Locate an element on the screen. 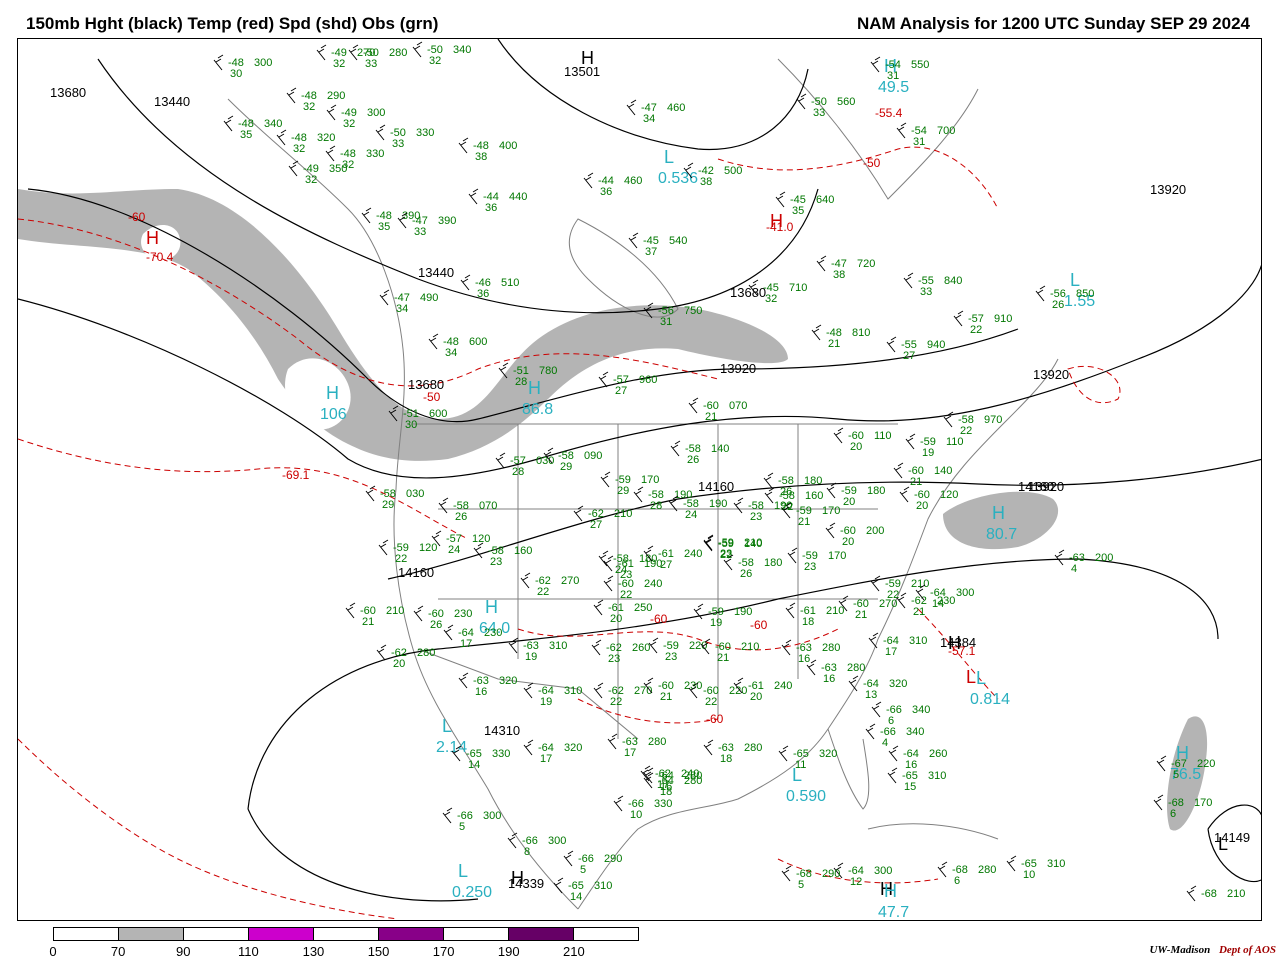 This screenshot has width=1280, height=960. station-plot: -58 07026 is located at coordinates (467, 510).